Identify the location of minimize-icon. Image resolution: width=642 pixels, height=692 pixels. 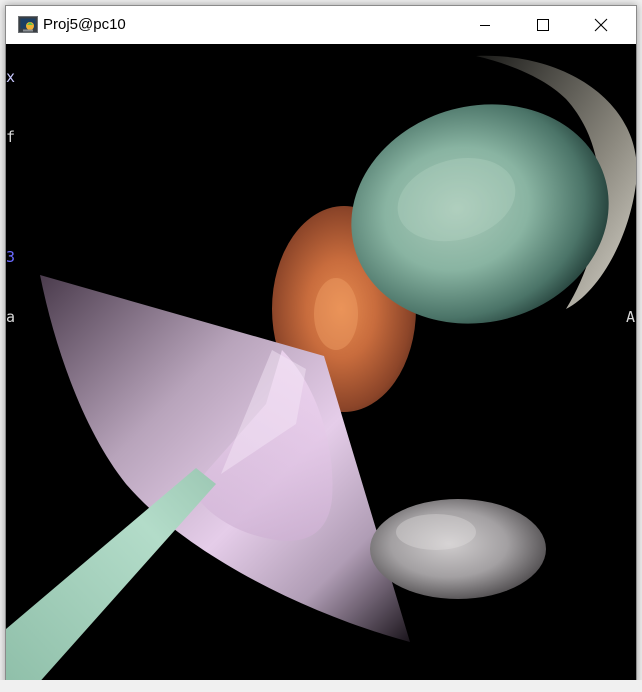
(485, 25).